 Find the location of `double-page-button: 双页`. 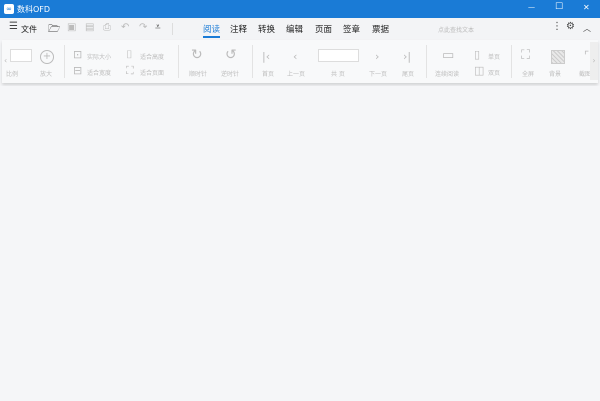

double-page-button: 双页 is located at coordinates (494, 72).